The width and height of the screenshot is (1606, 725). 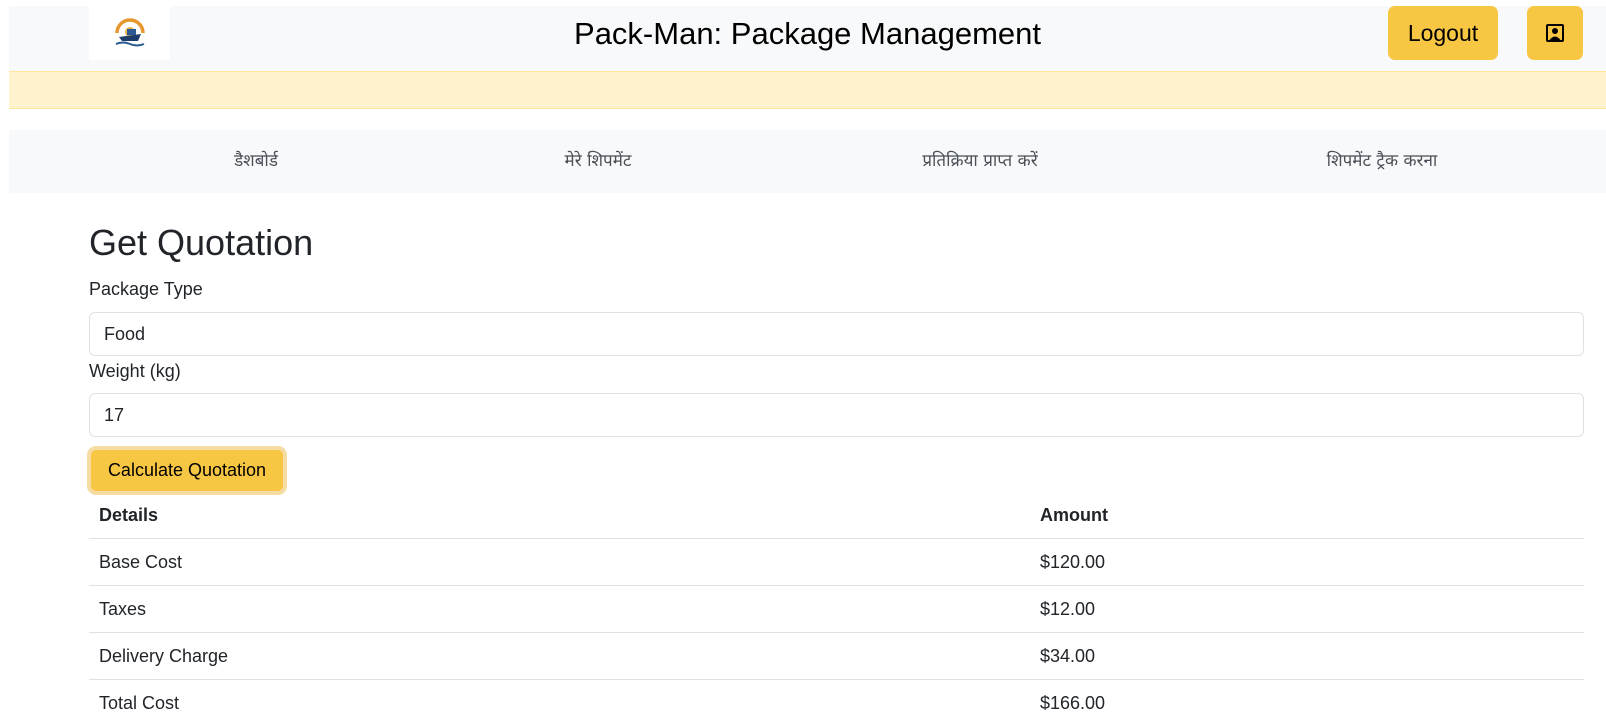 What do you see at coordinates (836, 562) in the screenshot?
I see `table-row: Base Cost $120.00` at bounding box center [836, 562].